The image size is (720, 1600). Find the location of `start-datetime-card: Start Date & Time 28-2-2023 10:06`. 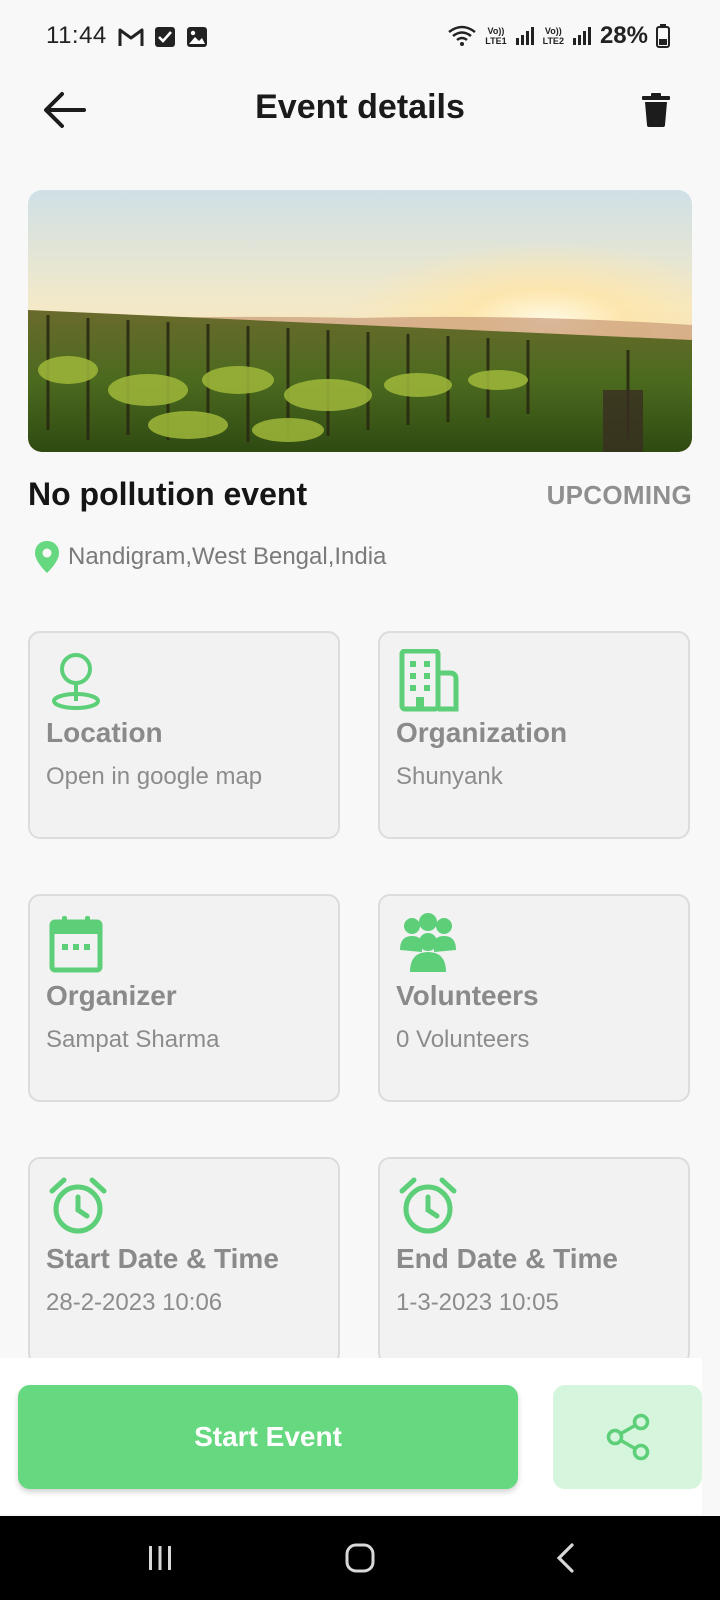

start-datetime-card: Start Date & Time 28-2-2023 10:06 is located at coordinates (184, 1261).